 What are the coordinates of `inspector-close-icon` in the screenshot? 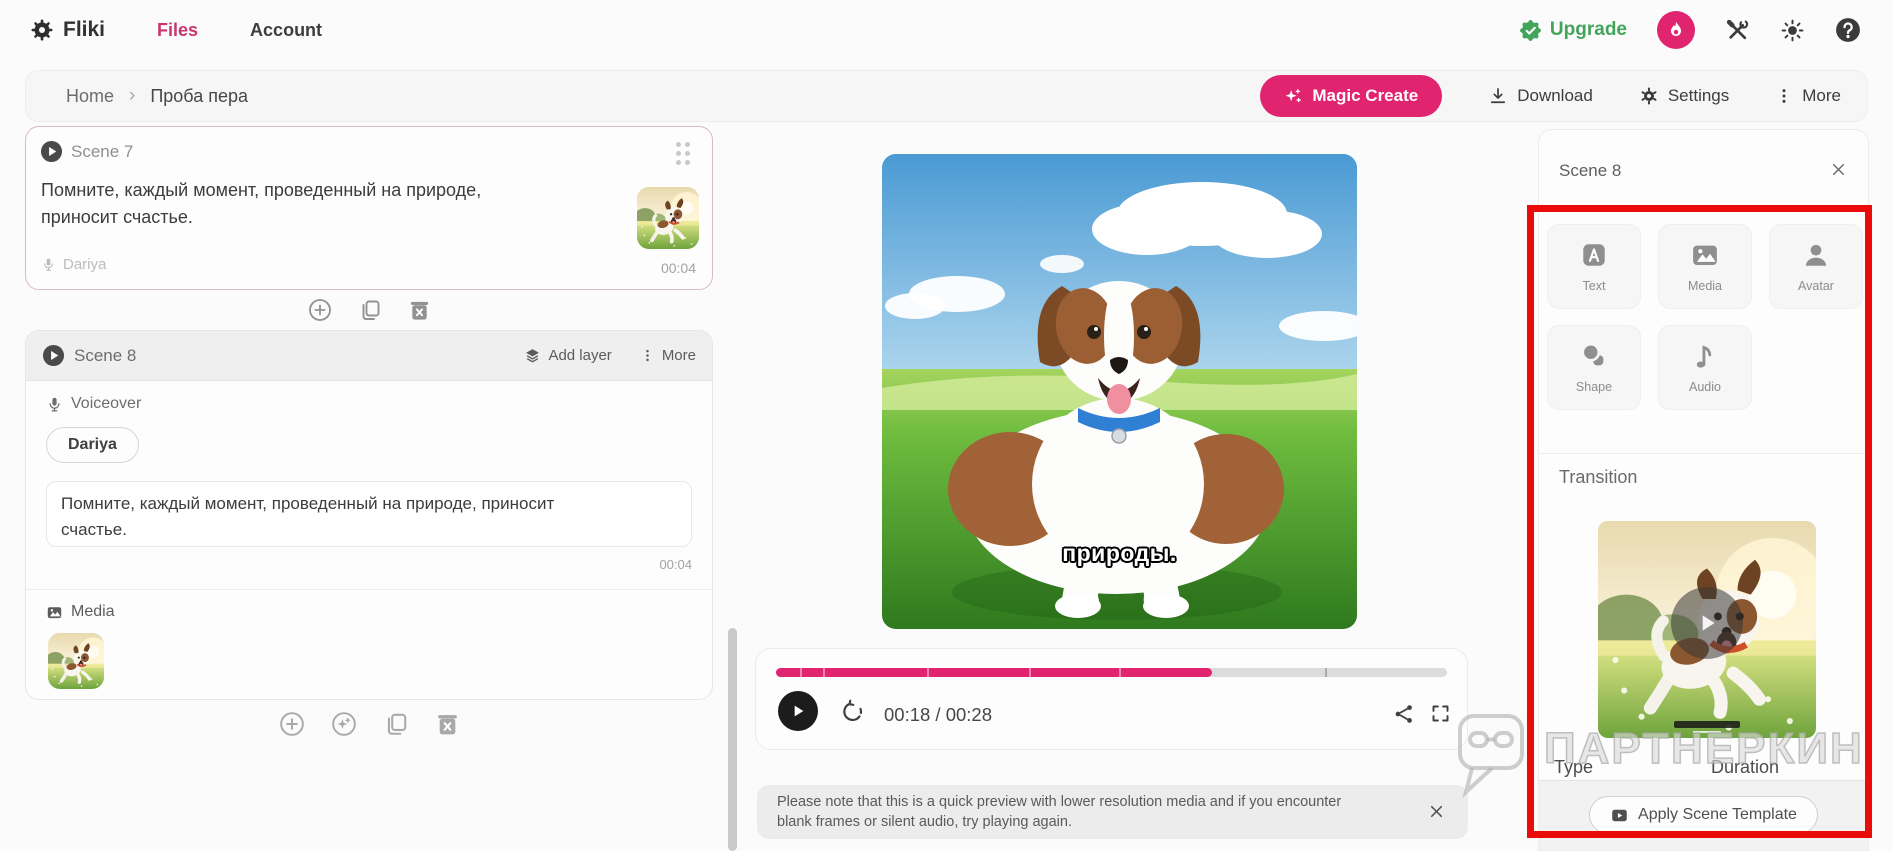 It's located at (1838, 169).